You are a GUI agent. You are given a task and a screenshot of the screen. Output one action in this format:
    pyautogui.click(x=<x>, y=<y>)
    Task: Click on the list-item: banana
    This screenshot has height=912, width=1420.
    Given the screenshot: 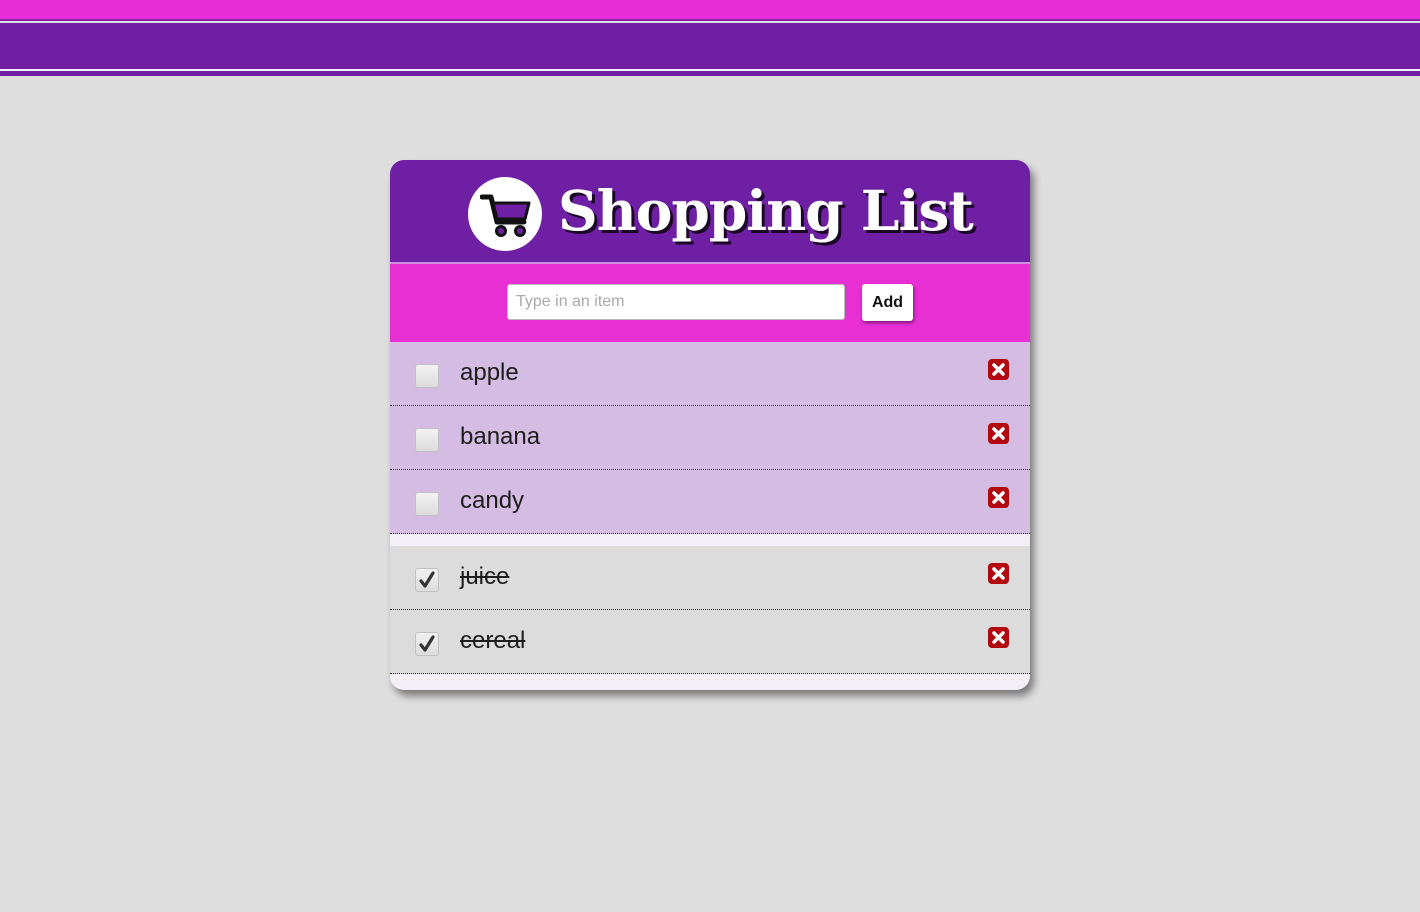 What is the action you would take?
    pyautogui.click(x=710, y=438)
    